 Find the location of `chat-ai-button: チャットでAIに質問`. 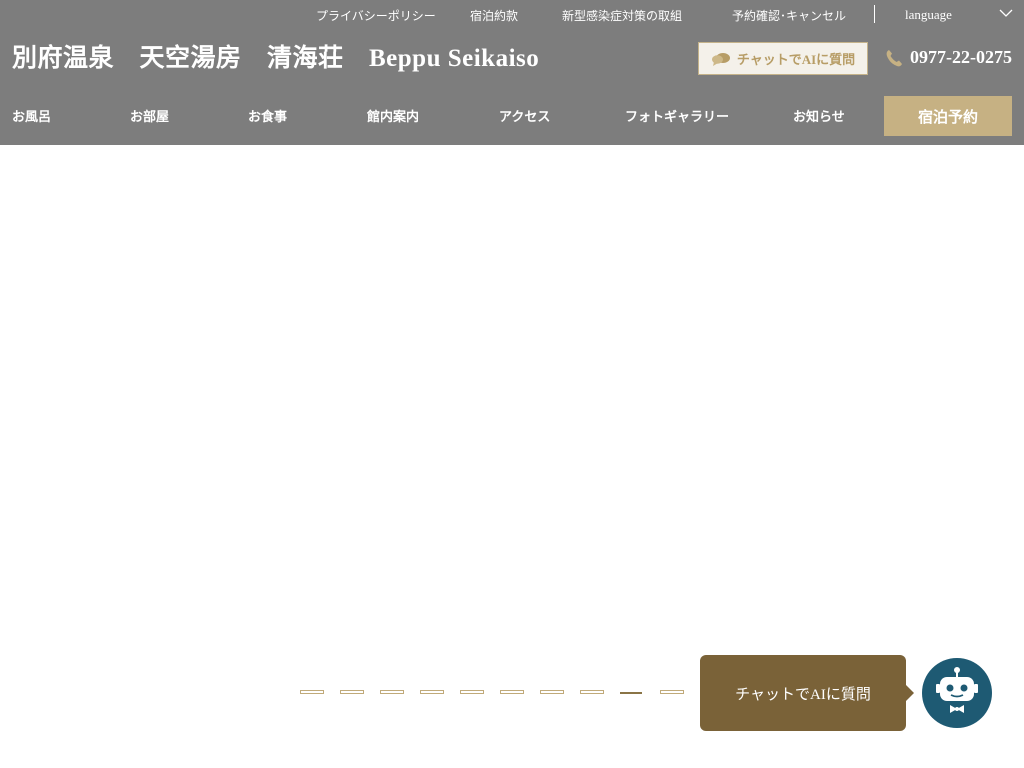

chat-ai-button: チャットでAIに質問 is located at coordinates (783, 58).